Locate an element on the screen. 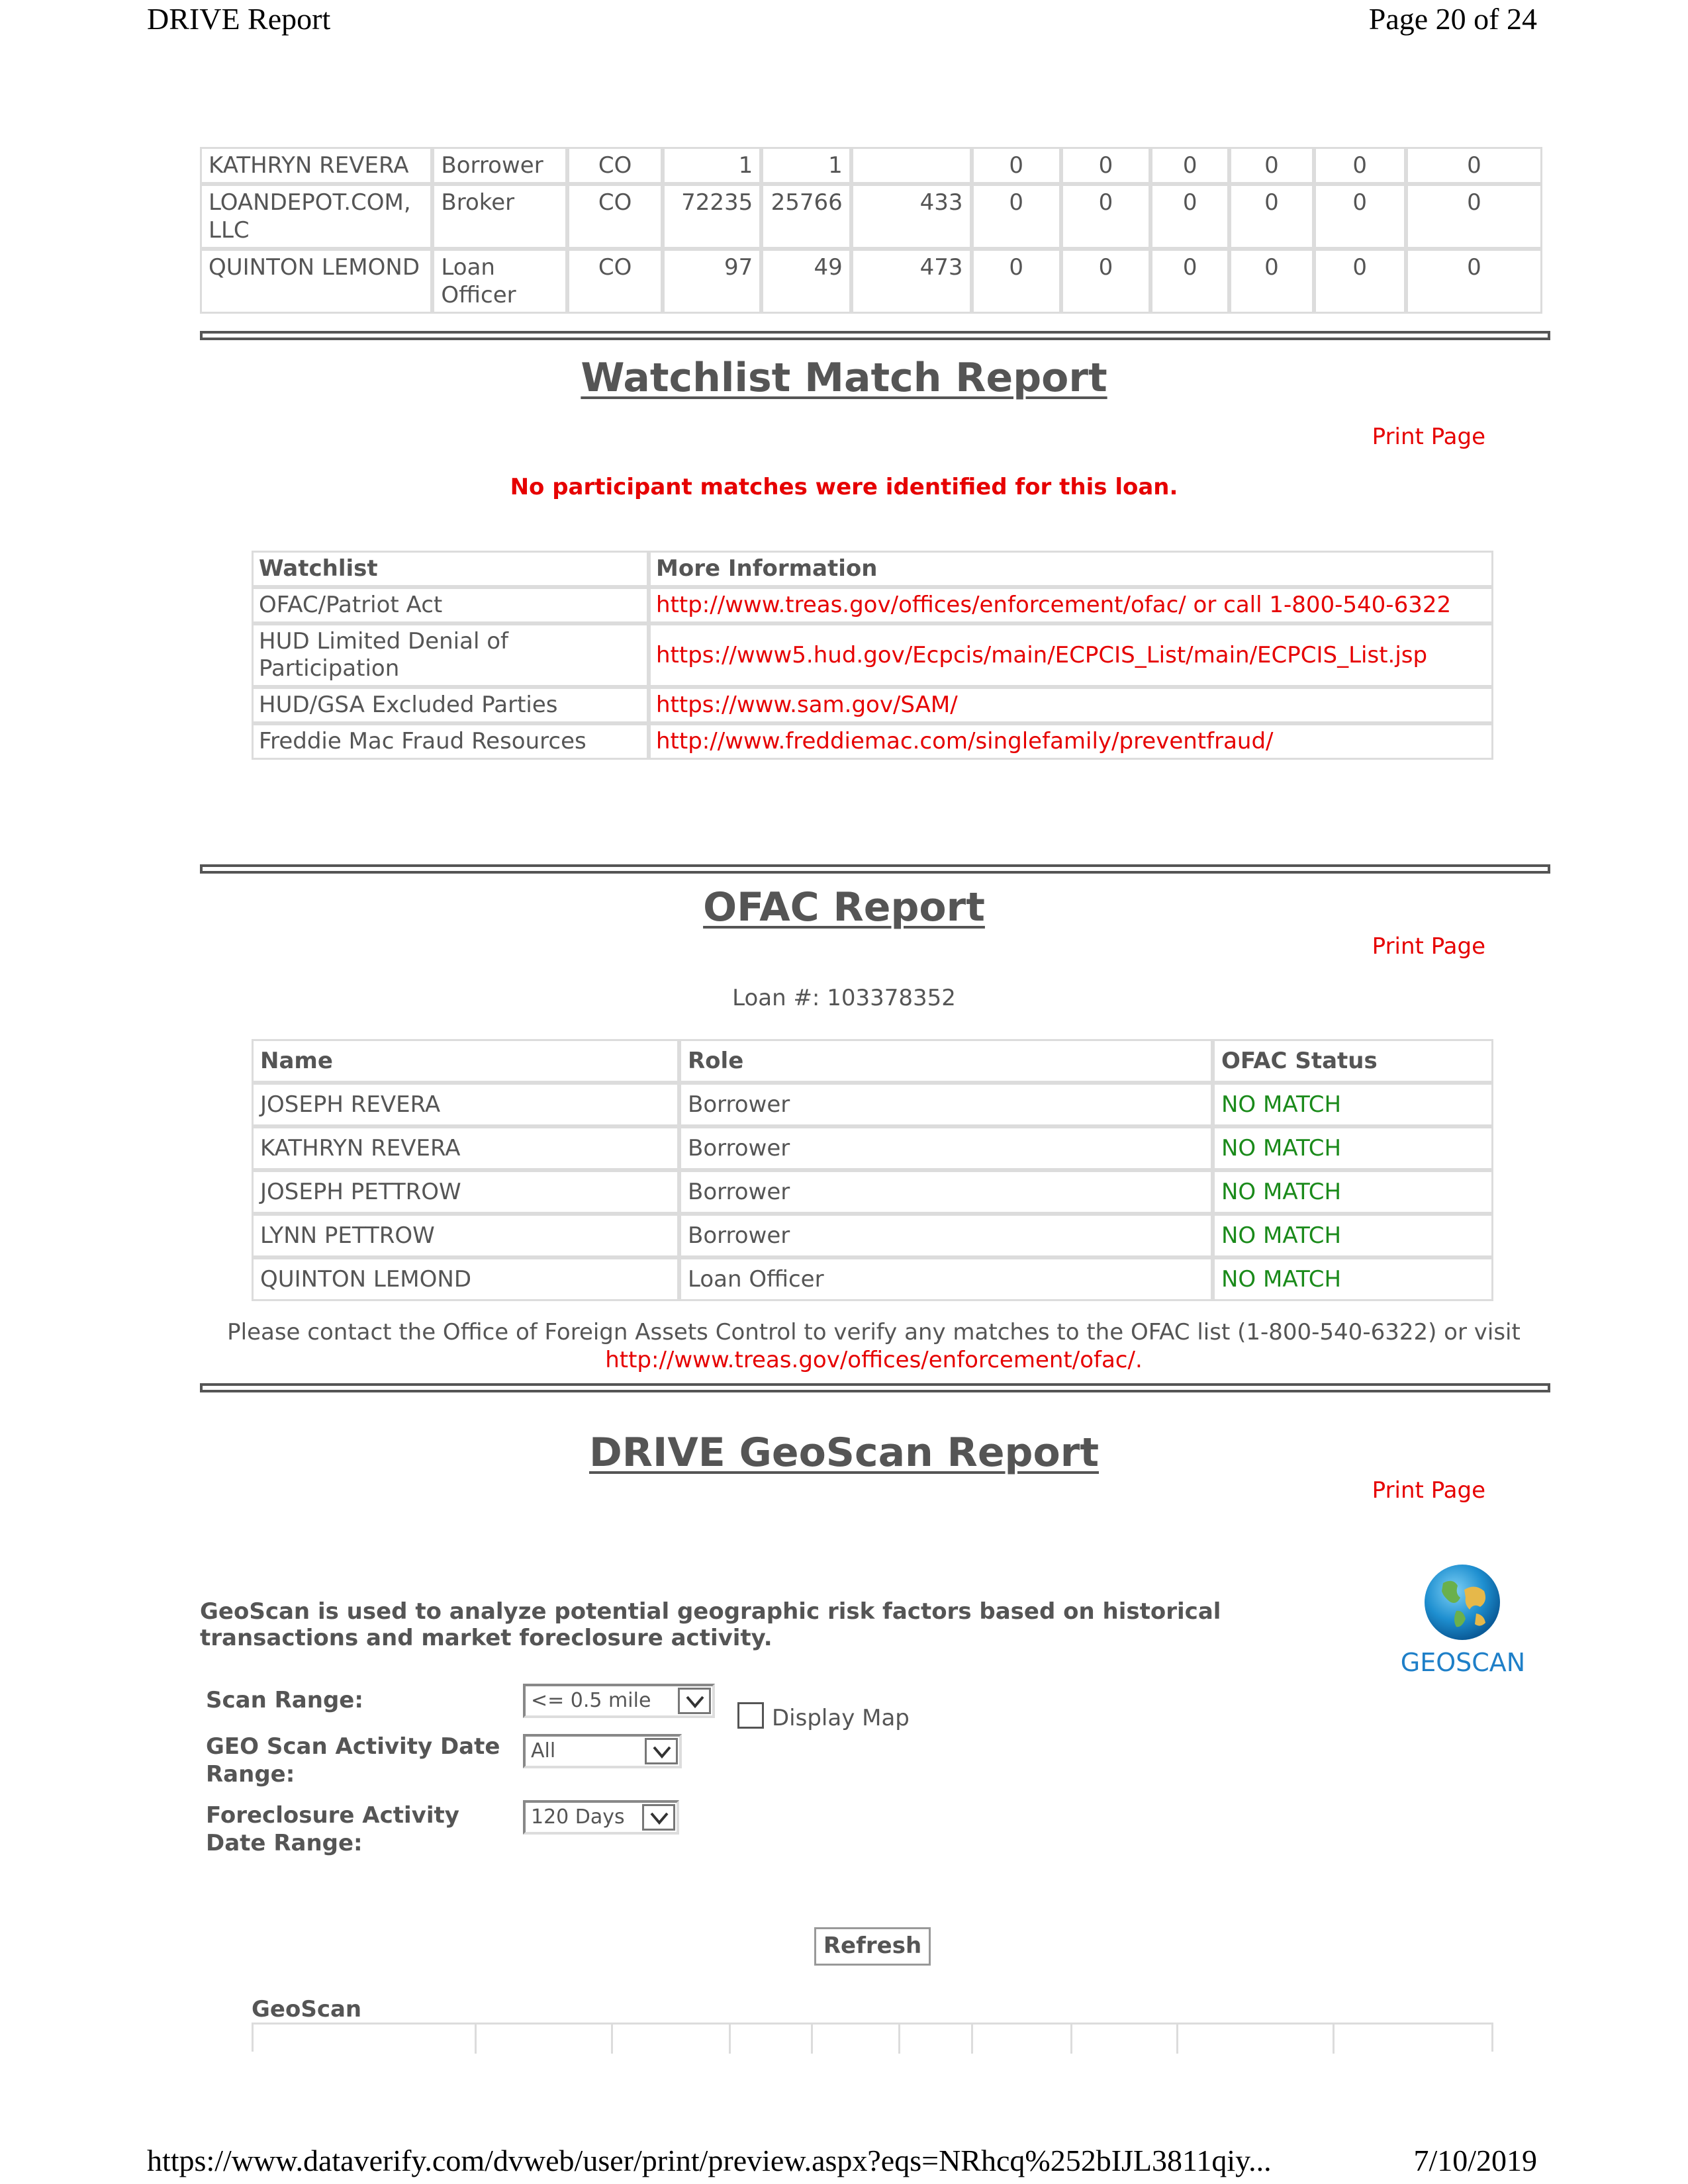 Image resolution: width=1688 pixels, height=2184 pixels. scan-range-select: <= 0.5 mile is located at coordinates (619, 1701).